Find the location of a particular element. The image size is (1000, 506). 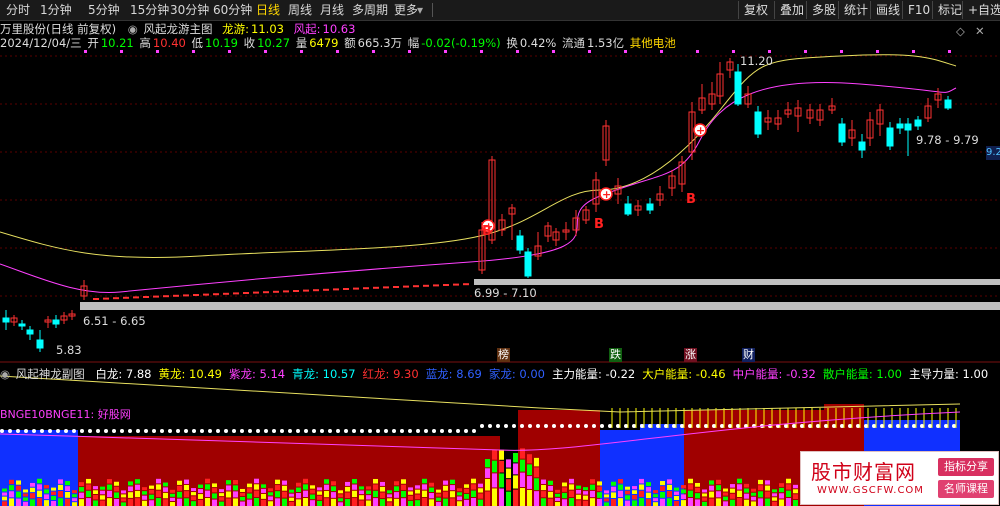

range-label-2: 6.99 - 7.10 is located at coordinates (505, 293).